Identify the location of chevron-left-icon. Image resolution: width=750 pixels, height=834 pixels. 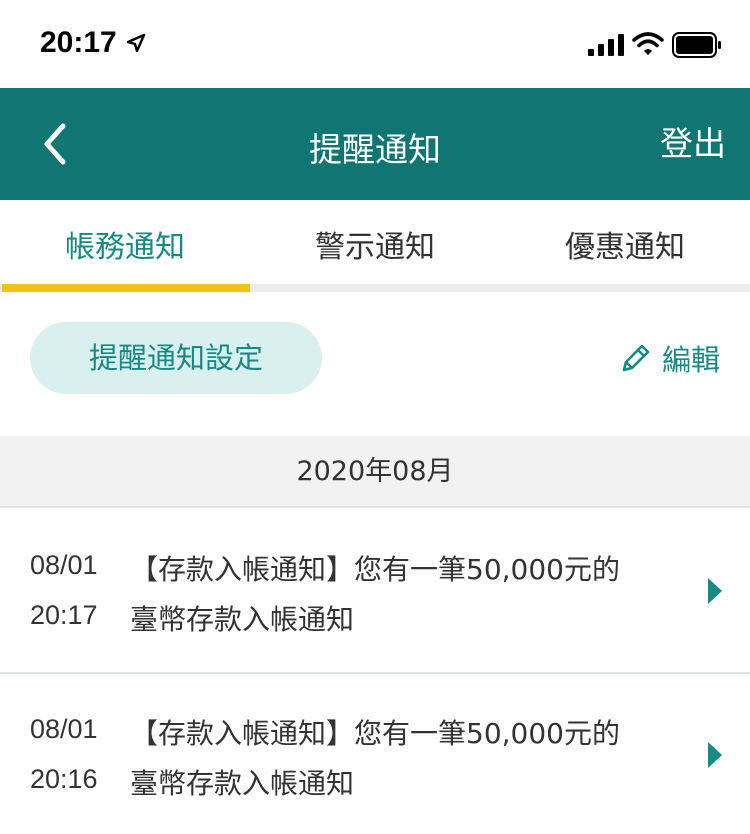
(55, 144).